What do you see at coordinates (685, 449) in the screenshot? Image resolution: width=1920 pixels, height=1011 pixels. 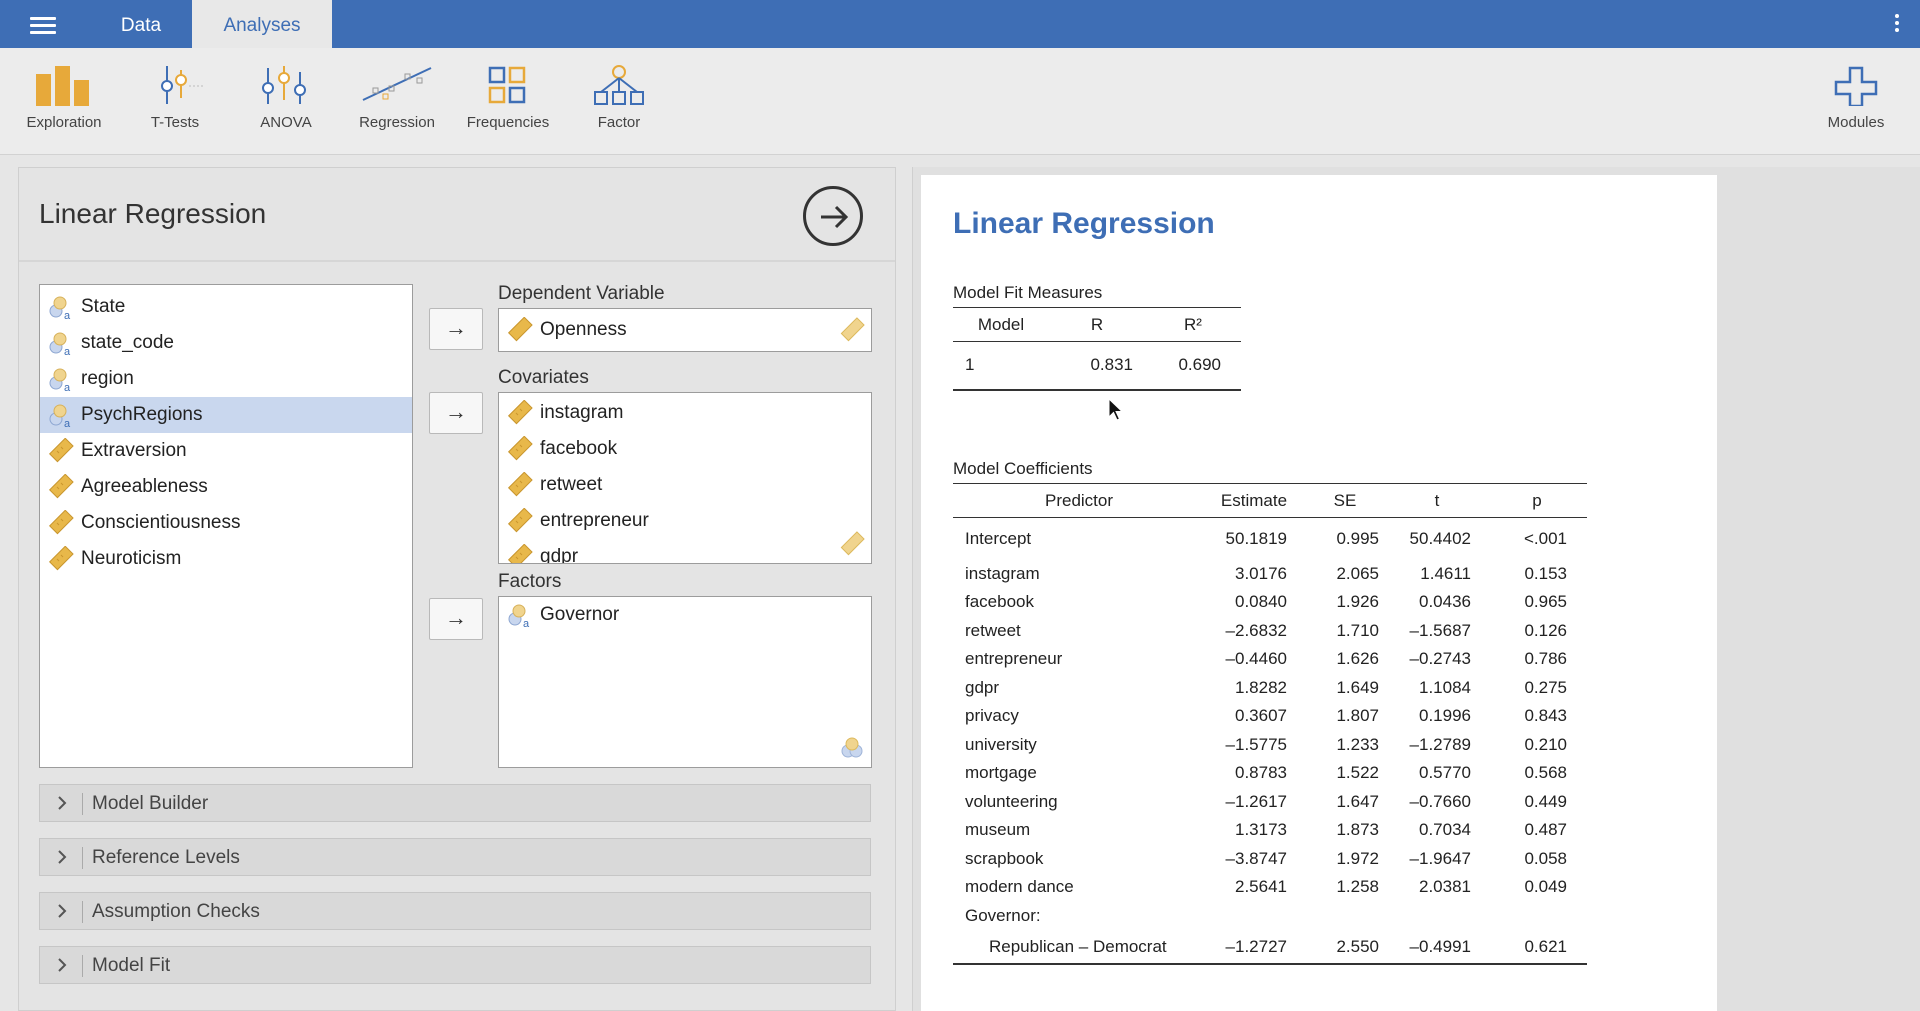 I see `covariate-item: facebook` at bounding box center [685, 449].